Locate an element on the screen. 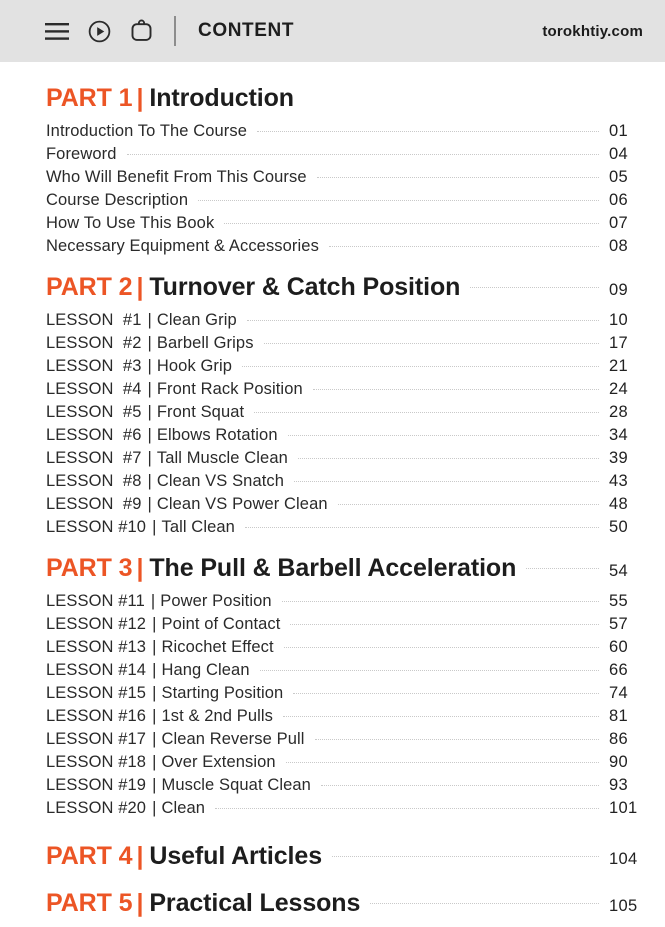 This screenshot has width=665, height=927. lesson-row: LESSON #14 | Hang Clean 66 is located at coordinates (332, 672).